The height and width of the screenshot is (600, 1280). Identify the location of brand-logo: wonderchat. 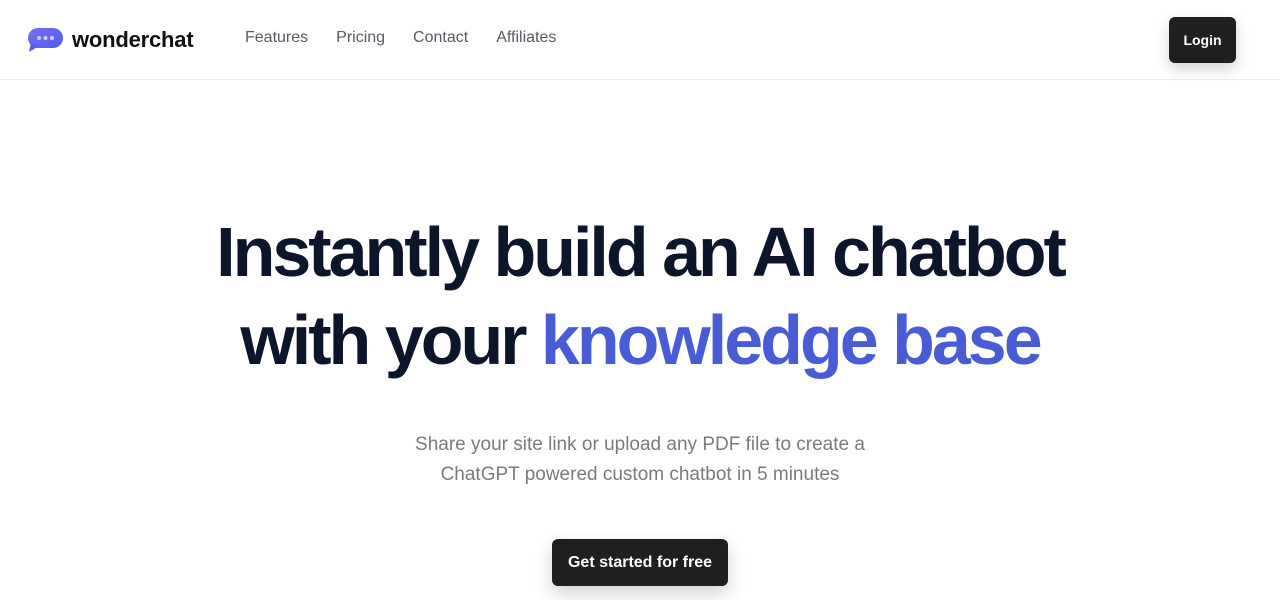
(111, 40).